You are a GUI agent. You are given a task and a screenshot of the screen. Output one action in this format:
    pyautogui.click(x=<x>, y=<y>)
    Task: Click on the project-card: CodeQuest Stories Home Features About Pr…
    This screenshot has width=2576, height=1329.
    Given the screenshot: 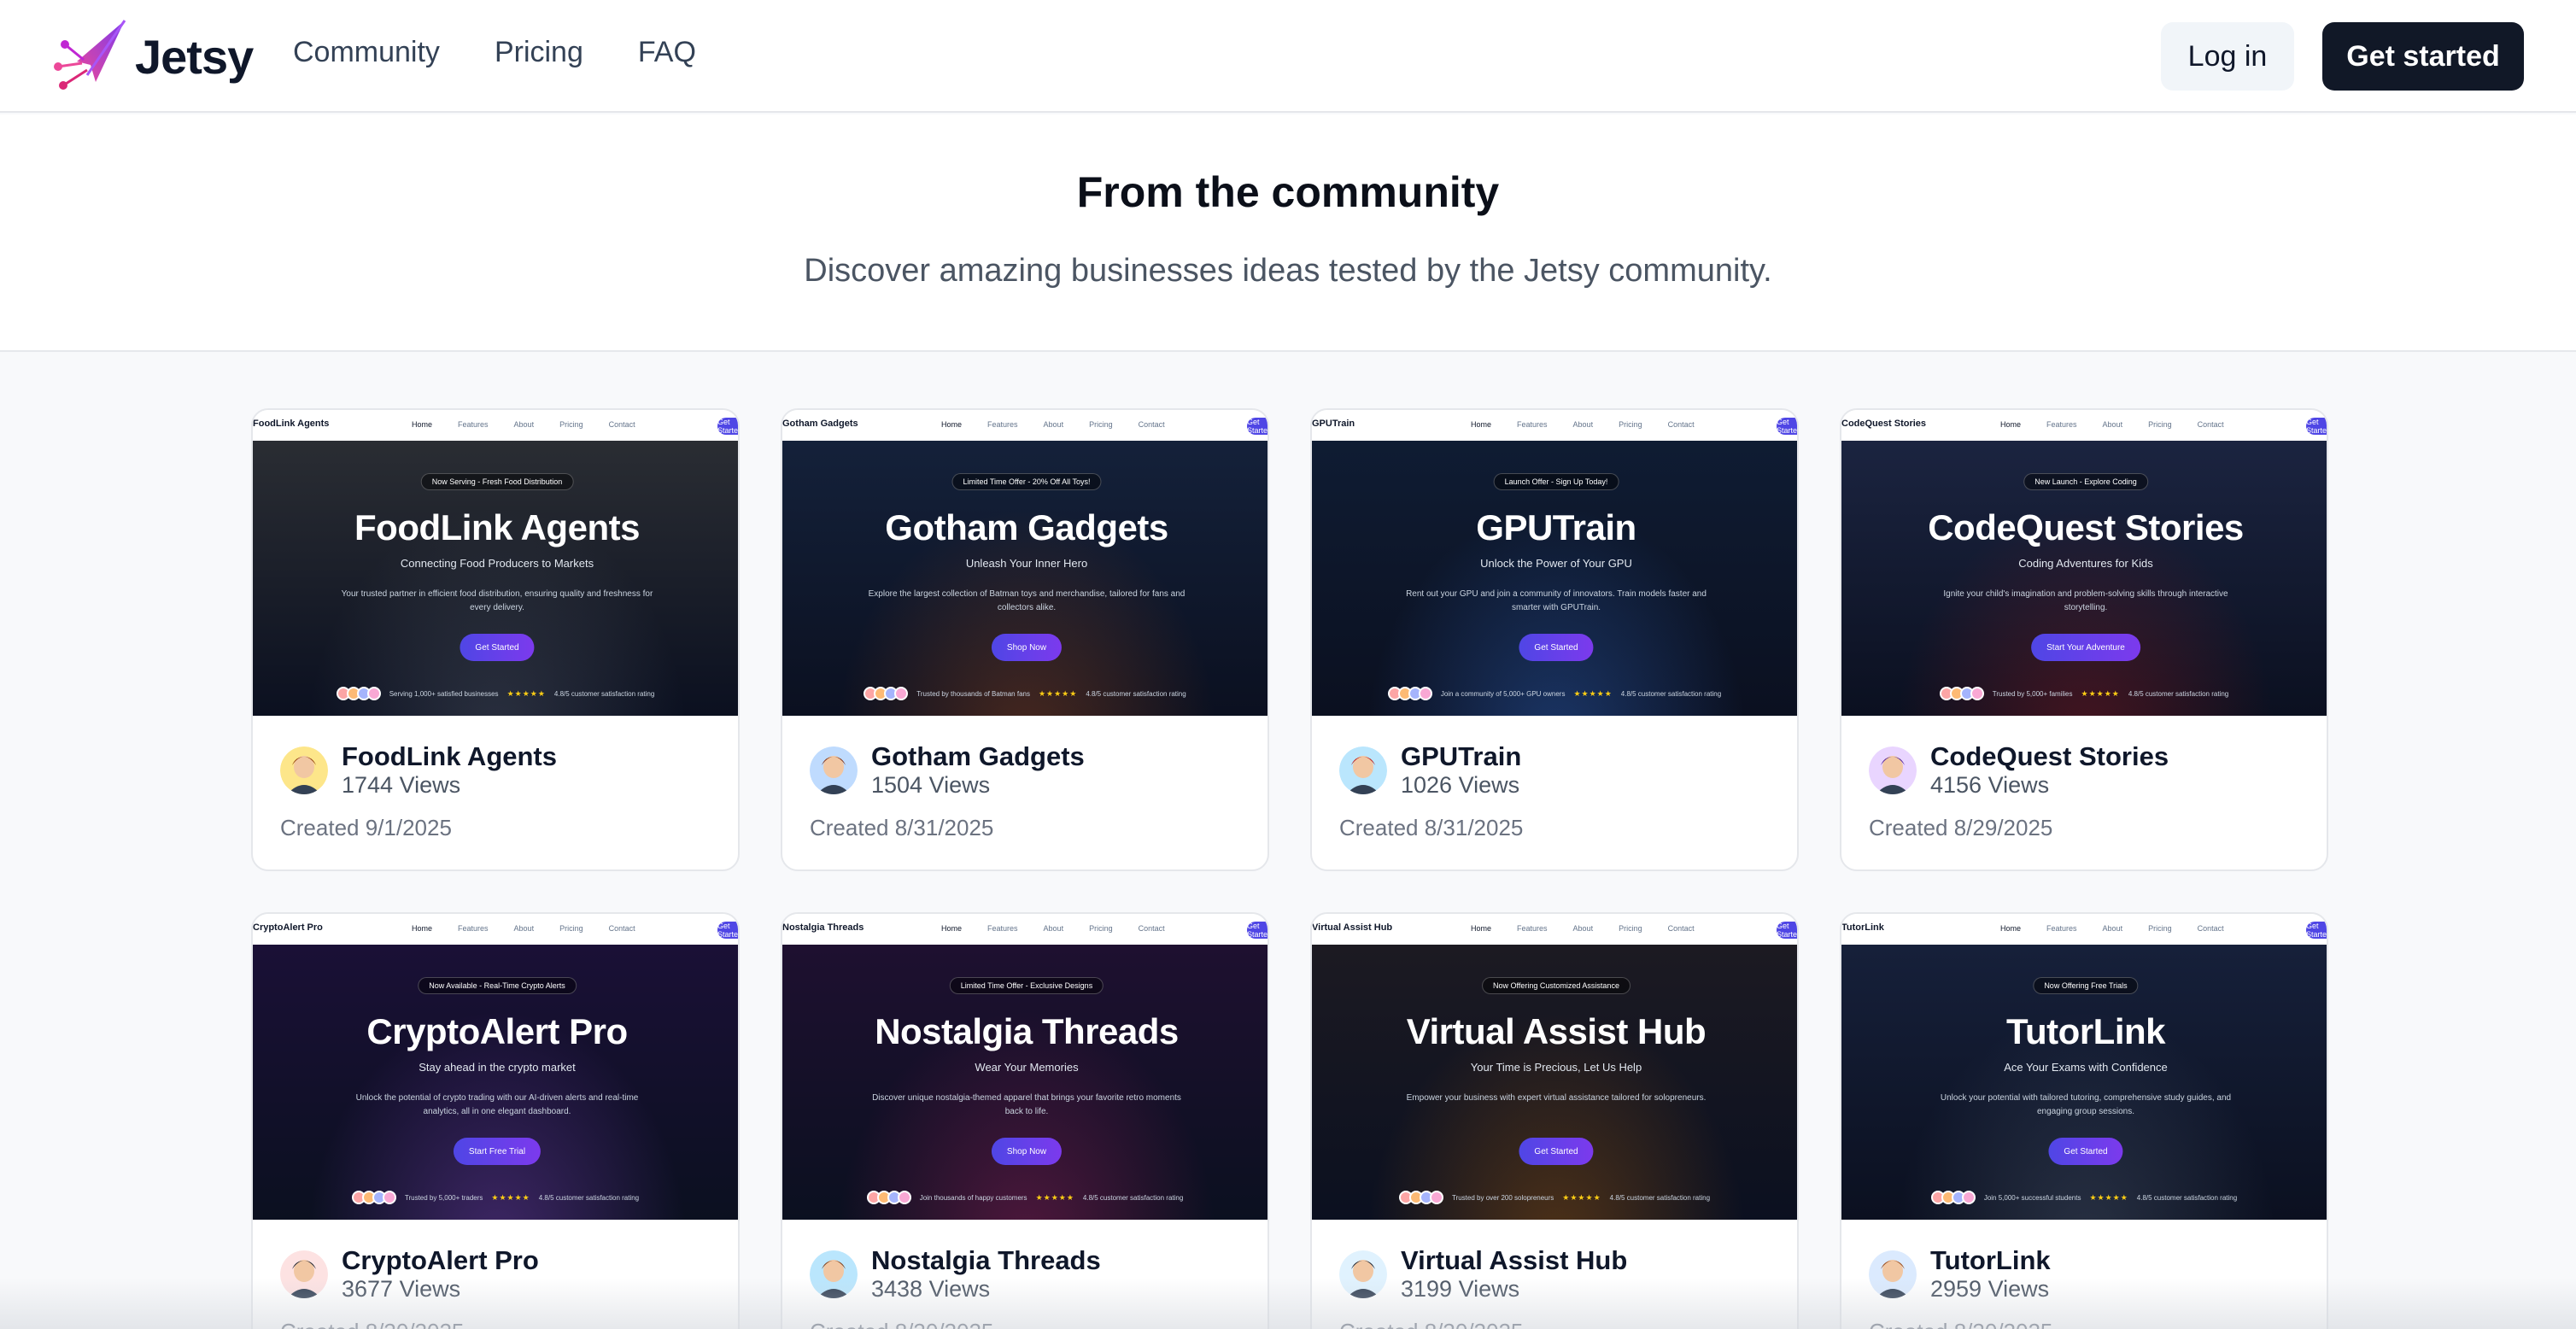 What is the action you would take?
    pyautogui.click(x=2084, y=639)
    